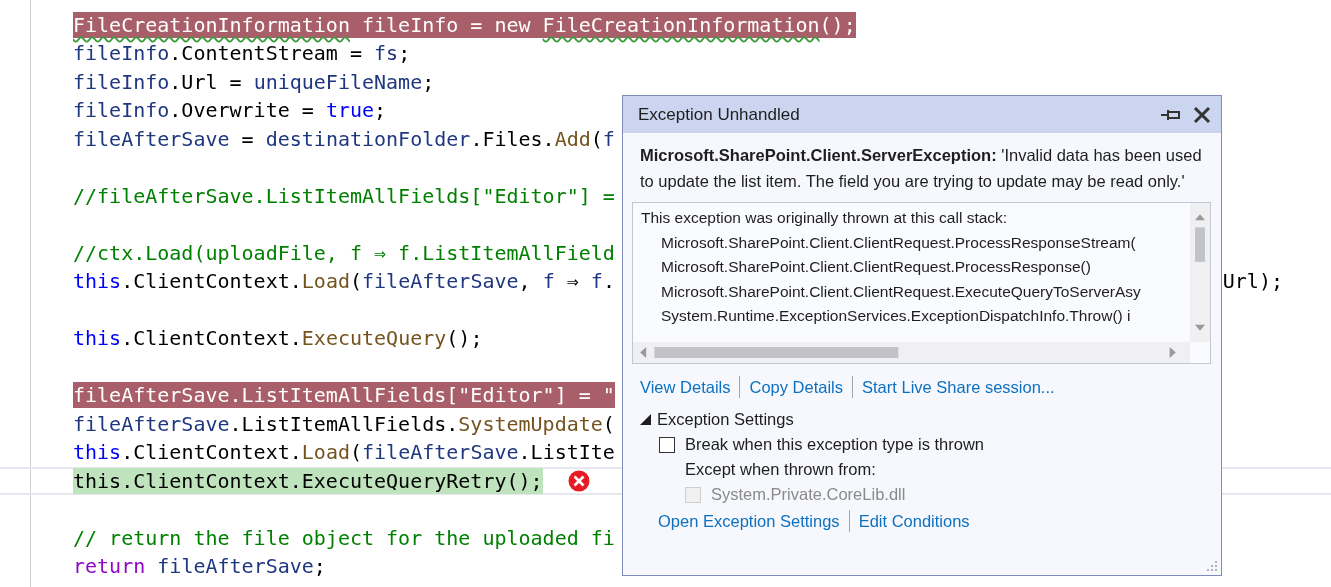 Image resolution: width=1331 pixels, height=587 pixels. I want to click on code-line: this.ClientContext.Load(fileAfterSave, f ⇒ f., so click(344, 281).